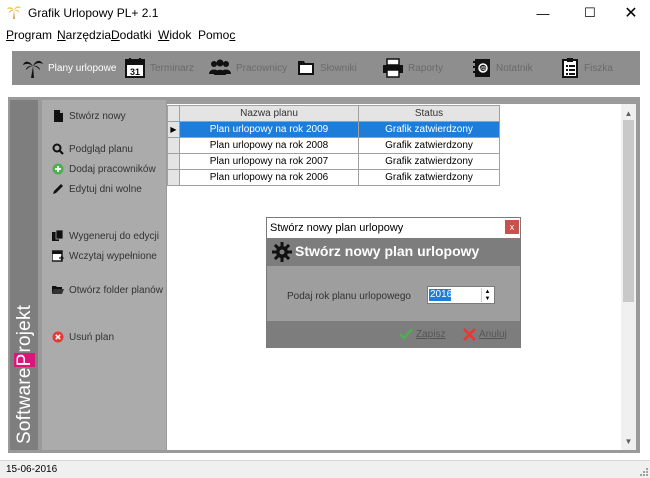 The image size is (650, 478). I want to click on title-bar: Grafik Urlopowy PL+ 2.1 — ☐ ✕, so click(325, 13).